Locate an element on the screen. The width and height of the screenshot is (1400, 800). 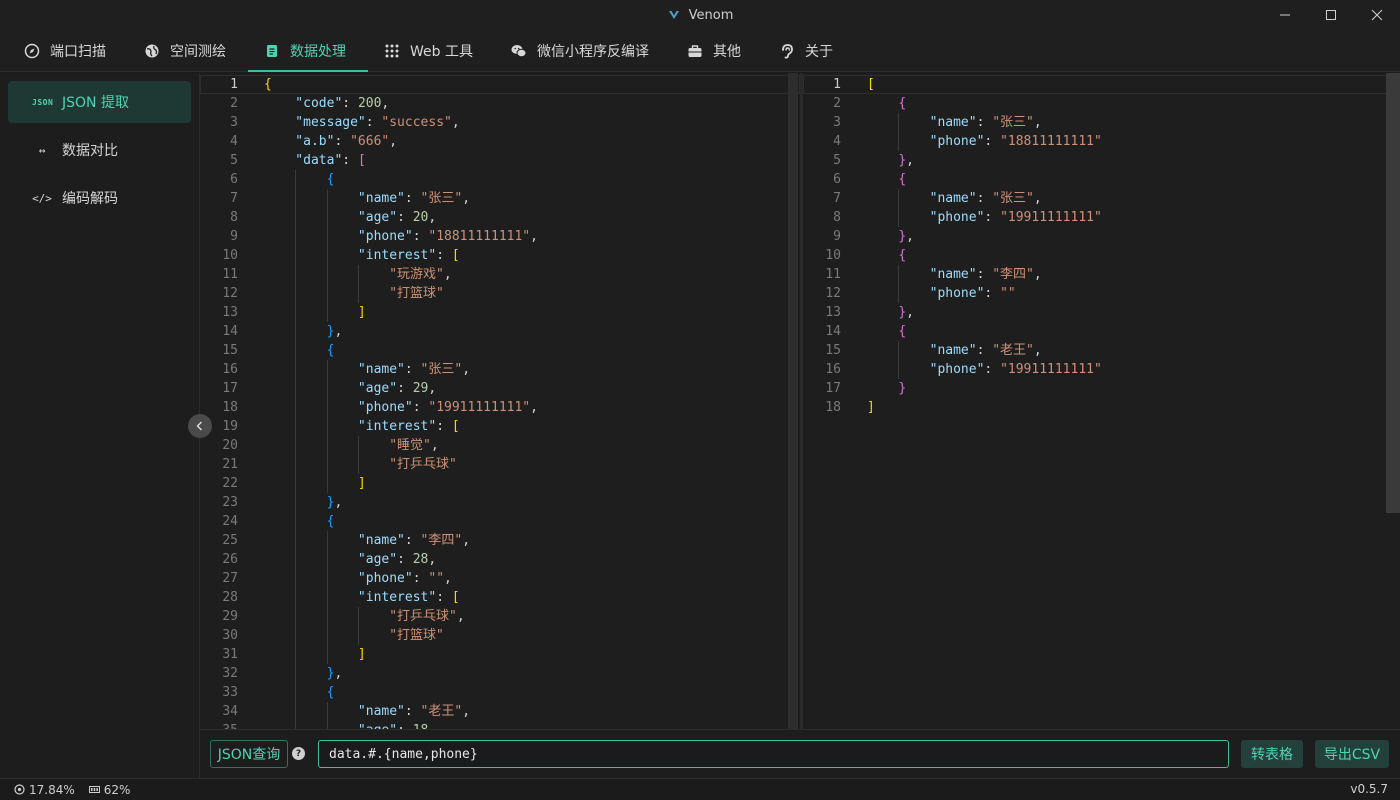
code-text: "name": "老王", is located at coordinates (941, 350).